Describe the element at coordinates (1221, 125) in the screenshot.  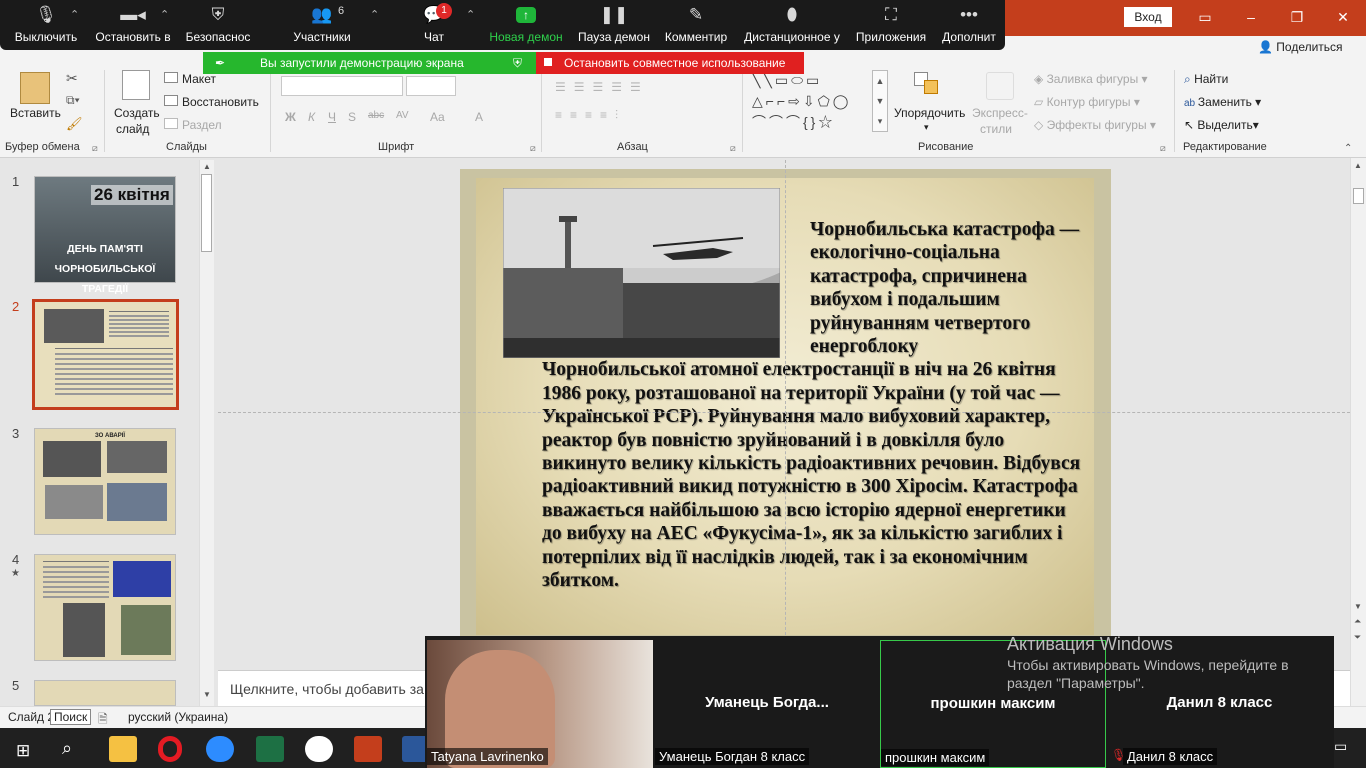
I see `select-button: ↖ Выделить▾` at that location.